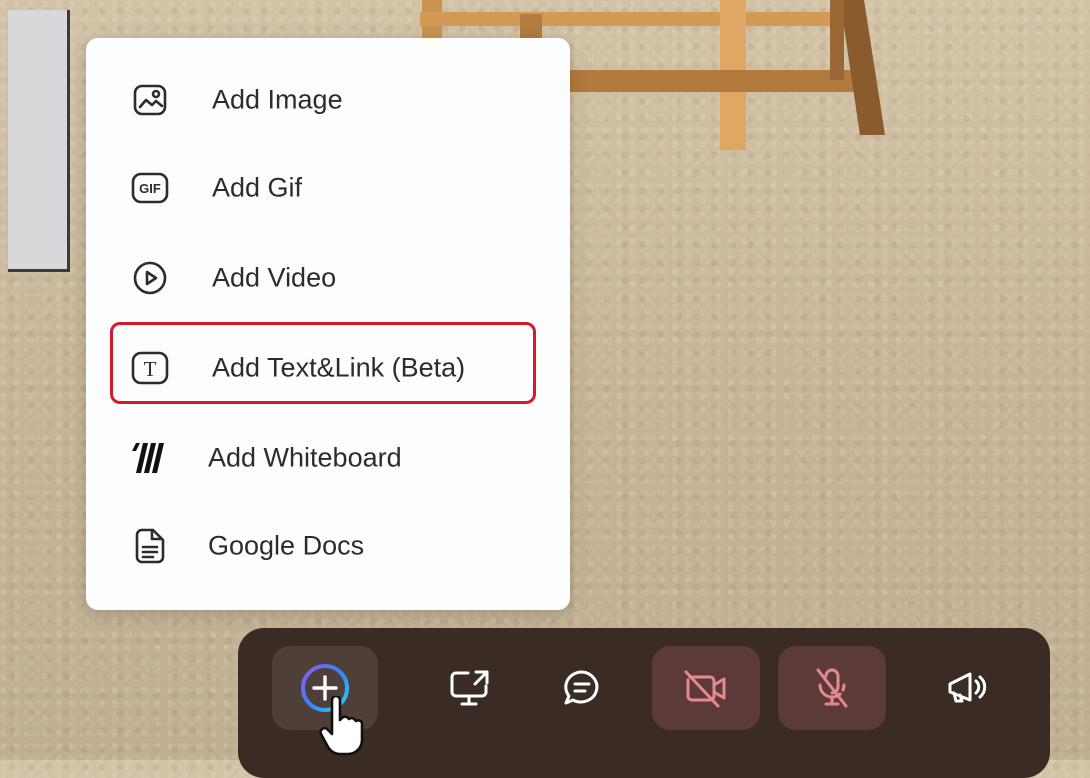 Image resolution: width=1090 pixels, height=778 pixels. I want to click on menu-item-add-video: Add Video, so click(328, 278).